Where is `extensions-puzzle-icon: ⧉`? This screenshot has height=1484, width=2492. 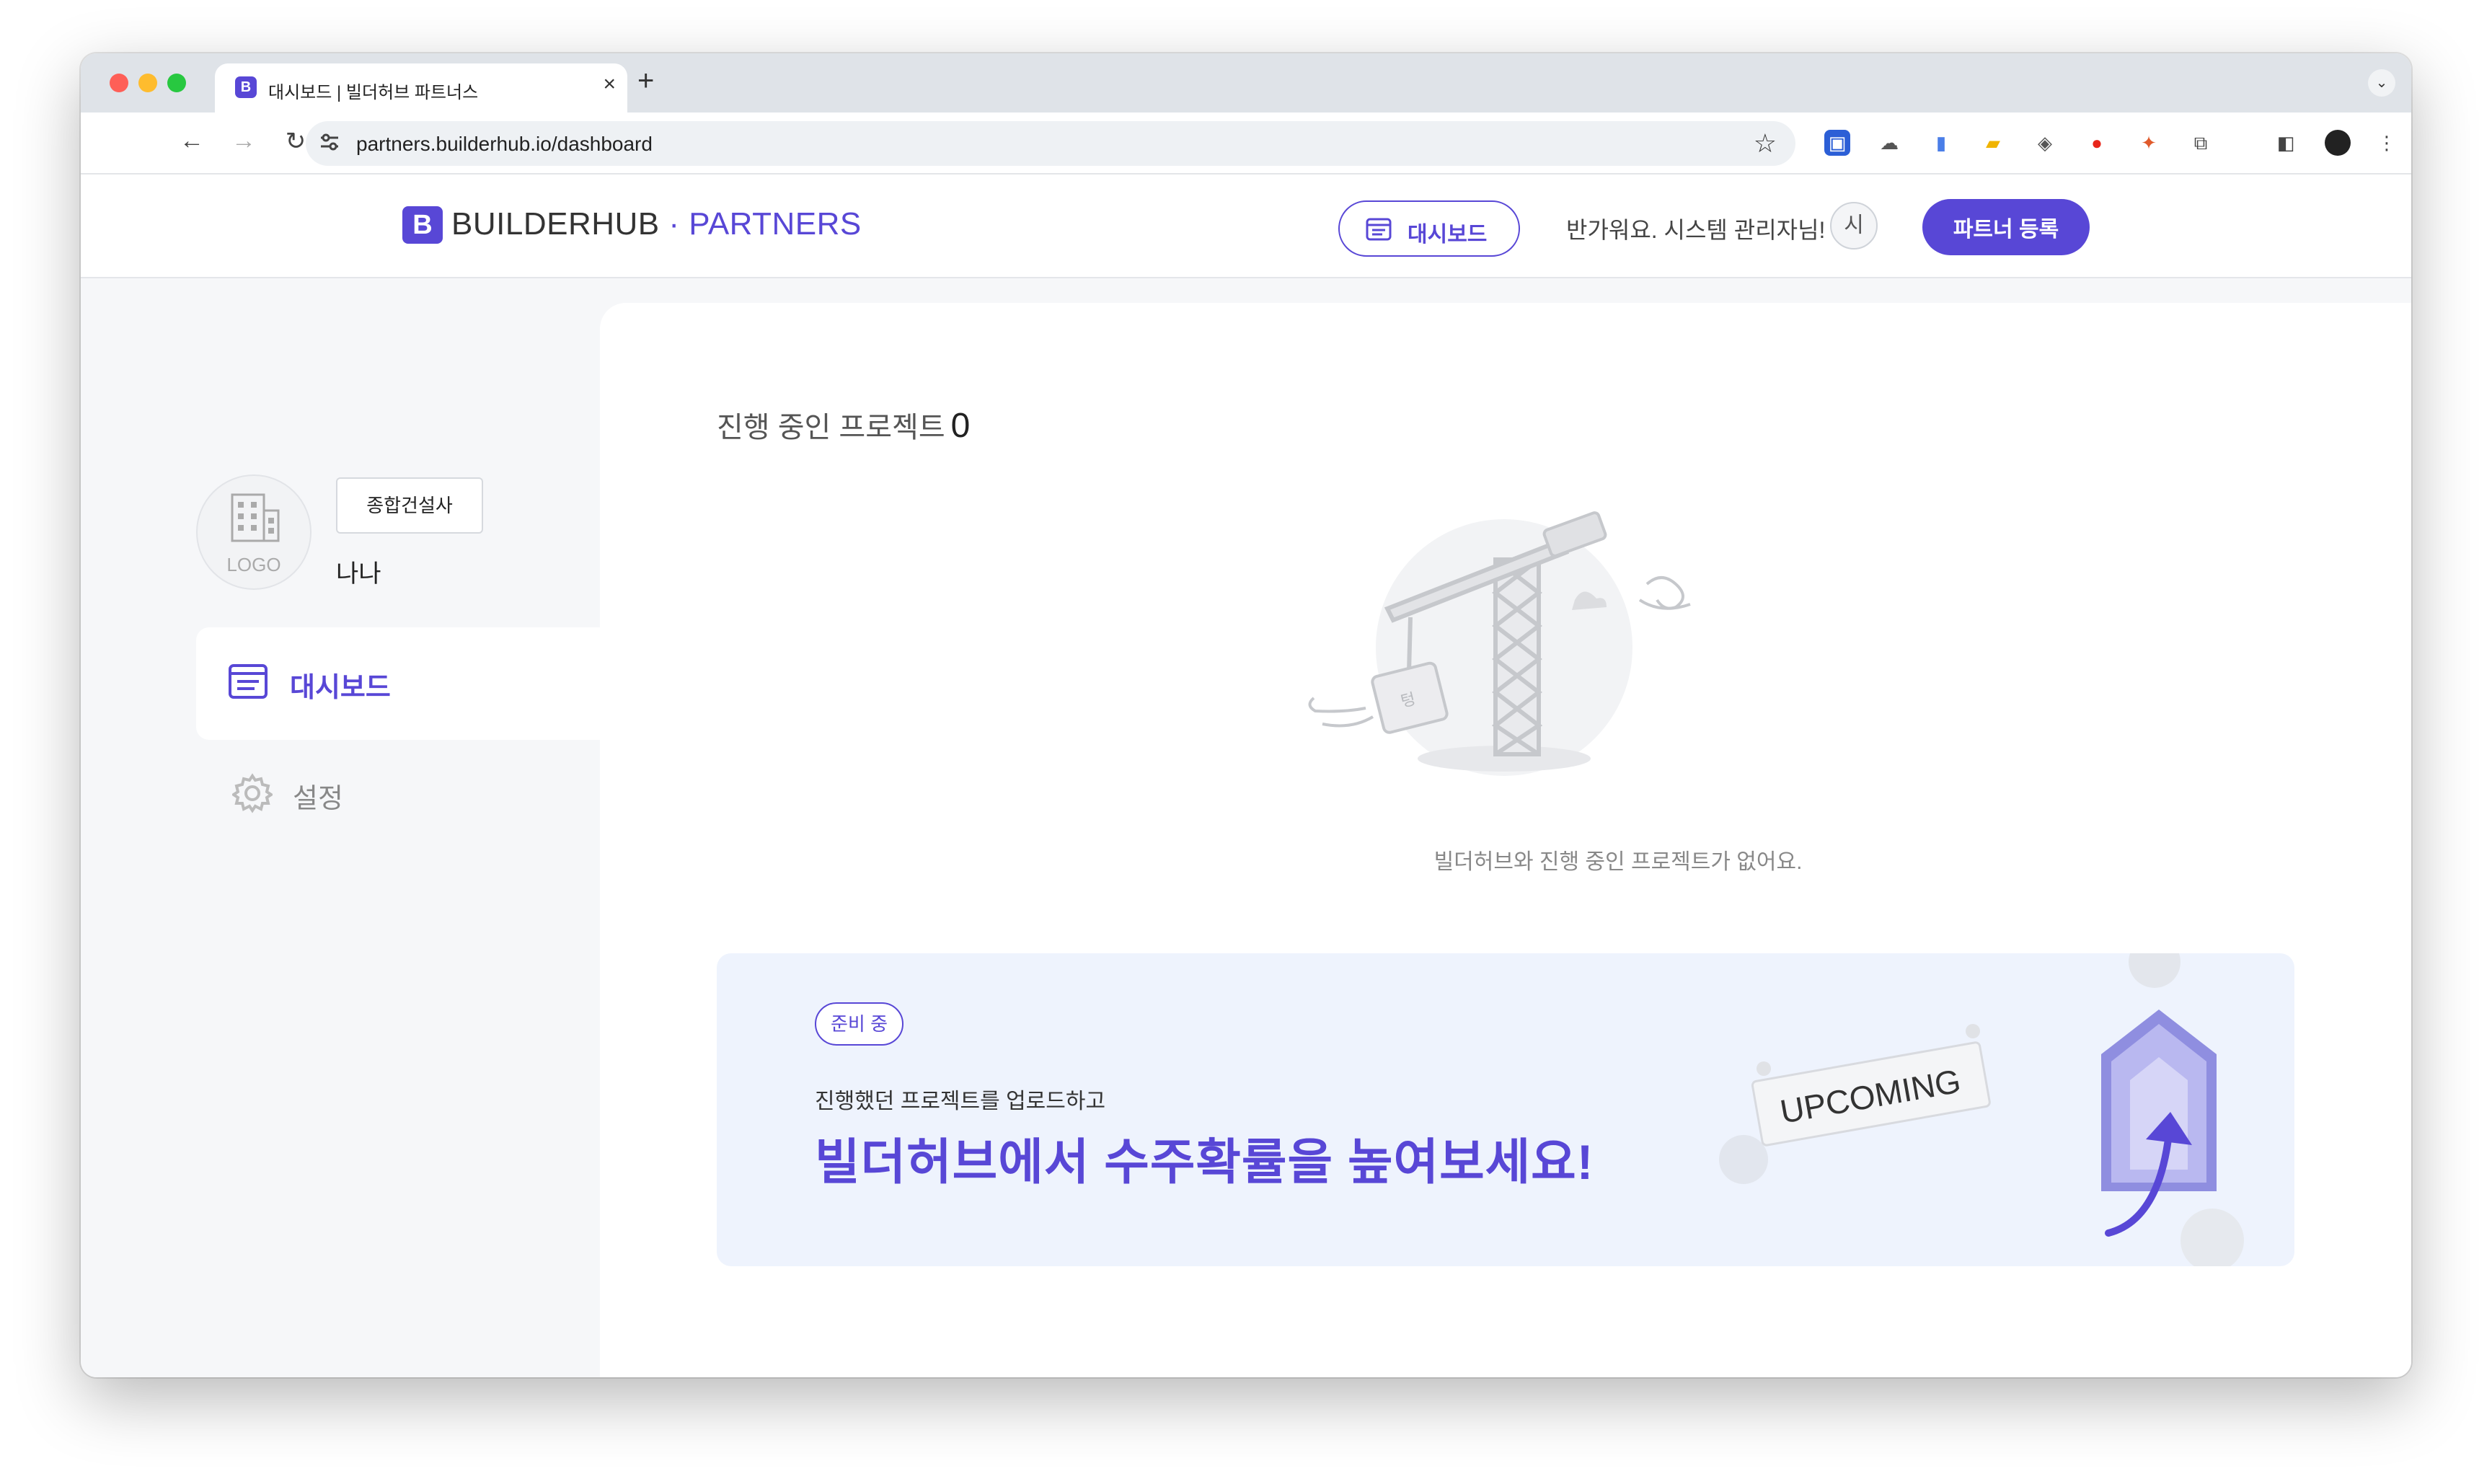
extensions-puzzle-icon: ⧉ is located at coordinates (2201, 143).